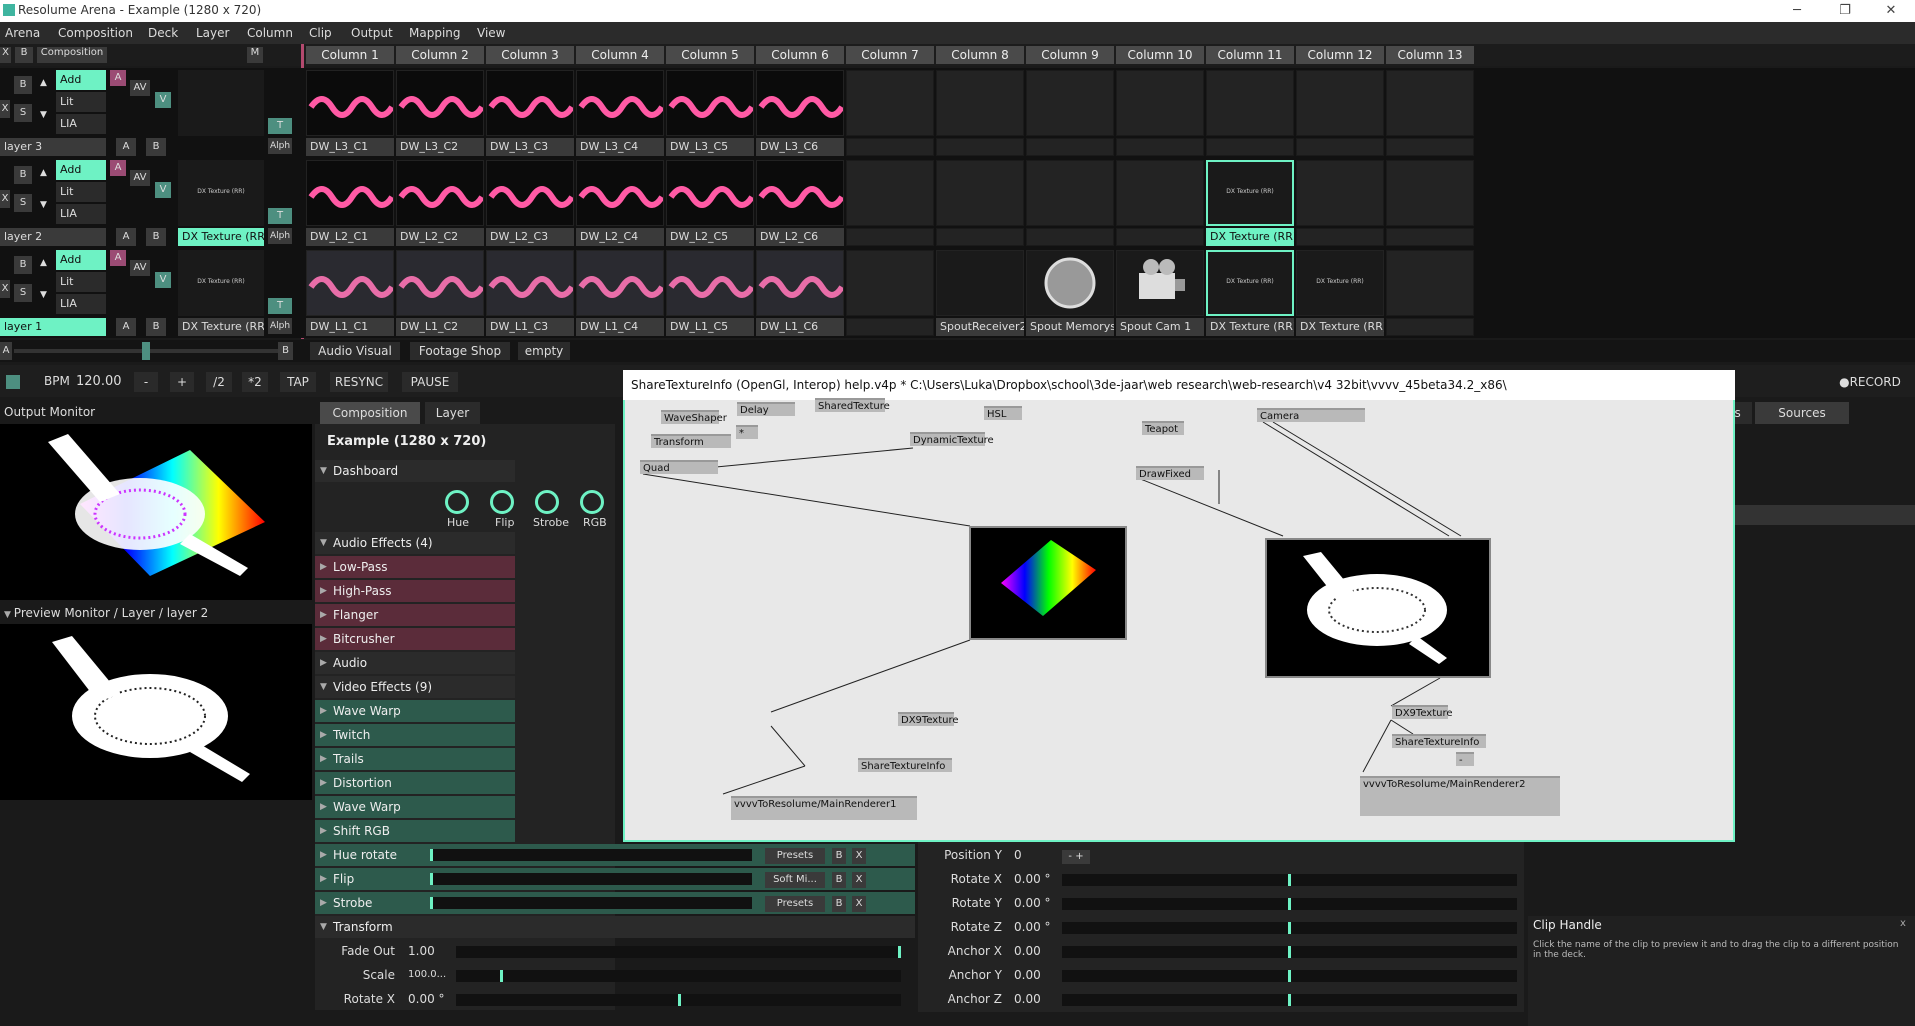 The height and width of the screenshot is (1026, 1915). Describe the element at coordinates (1250, 55) in the screenshot. I see `column-header-11: Column 11` at that location.